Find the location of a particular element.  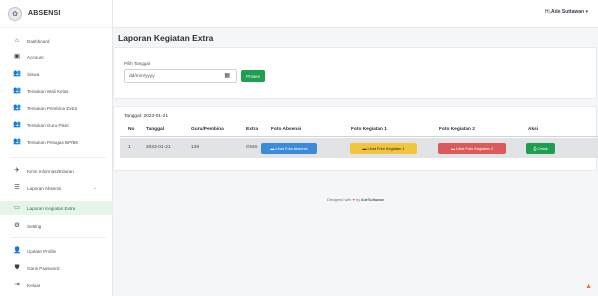

column-header-tanggal: Tanggal is located at coordinates (155, 129).